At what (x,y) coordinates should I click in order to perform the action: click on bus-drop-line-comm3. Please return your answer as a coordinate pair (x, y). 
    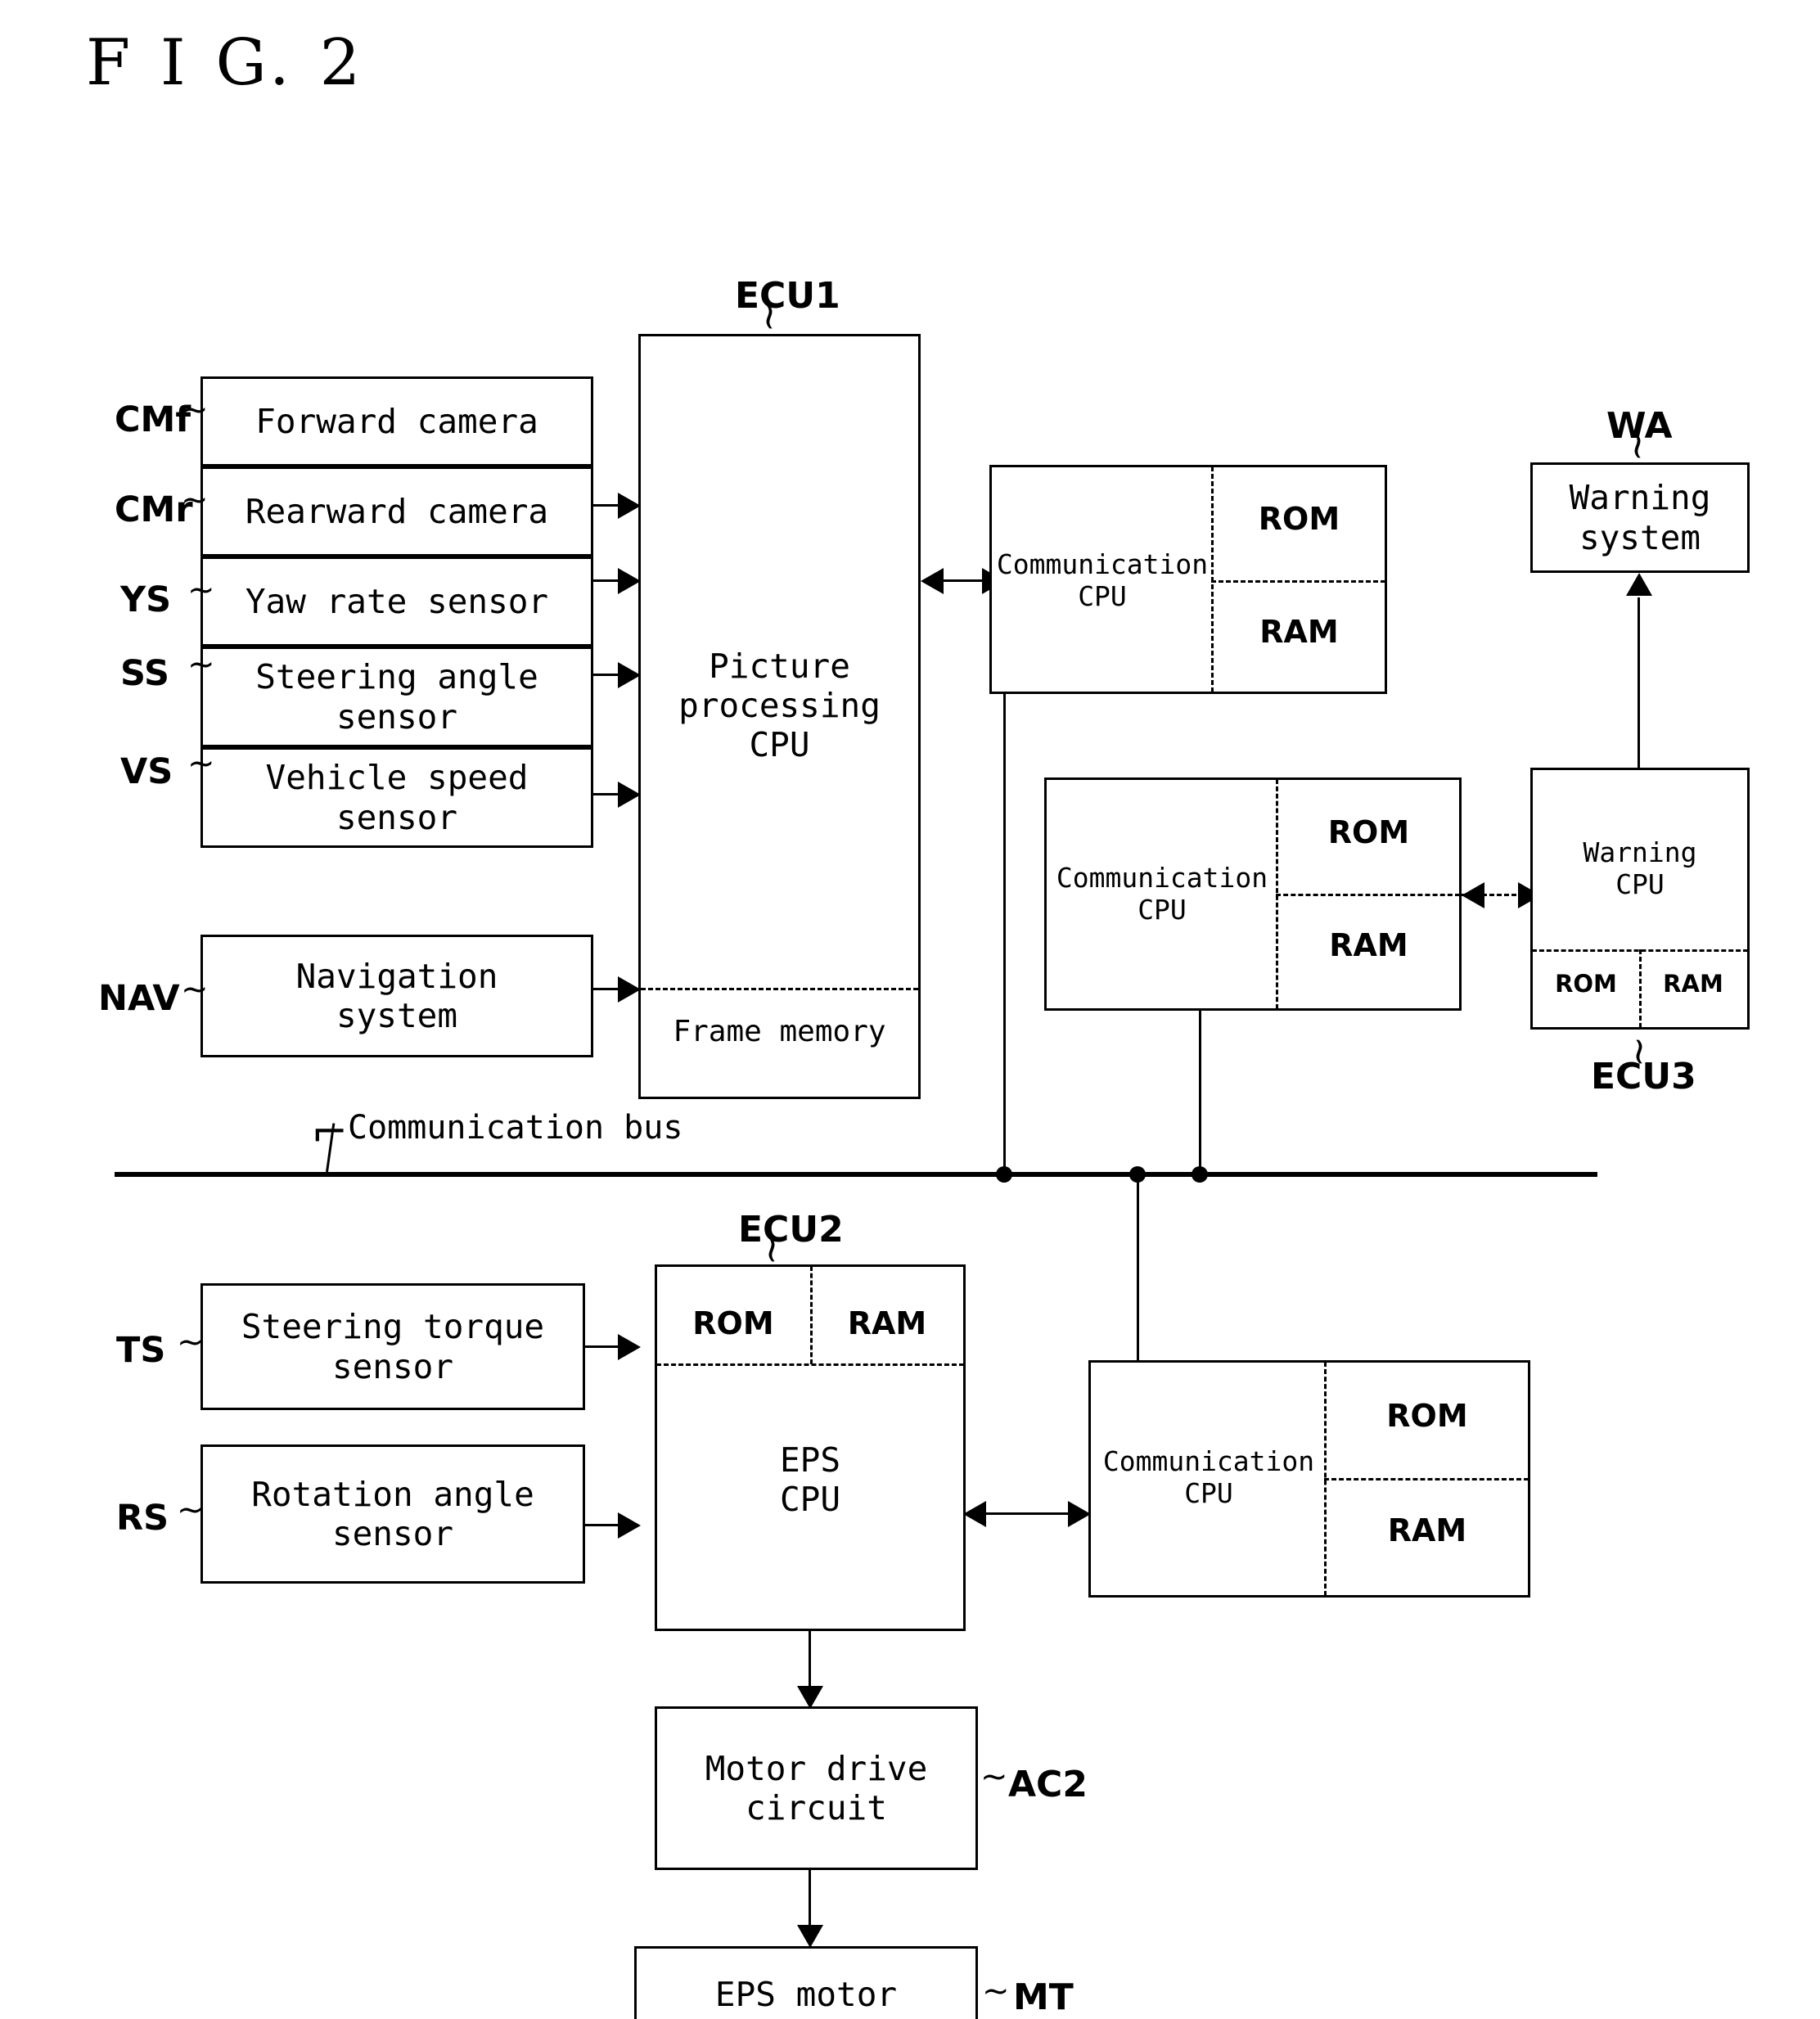
    Looking at the image, I should click on (1138, 1267).